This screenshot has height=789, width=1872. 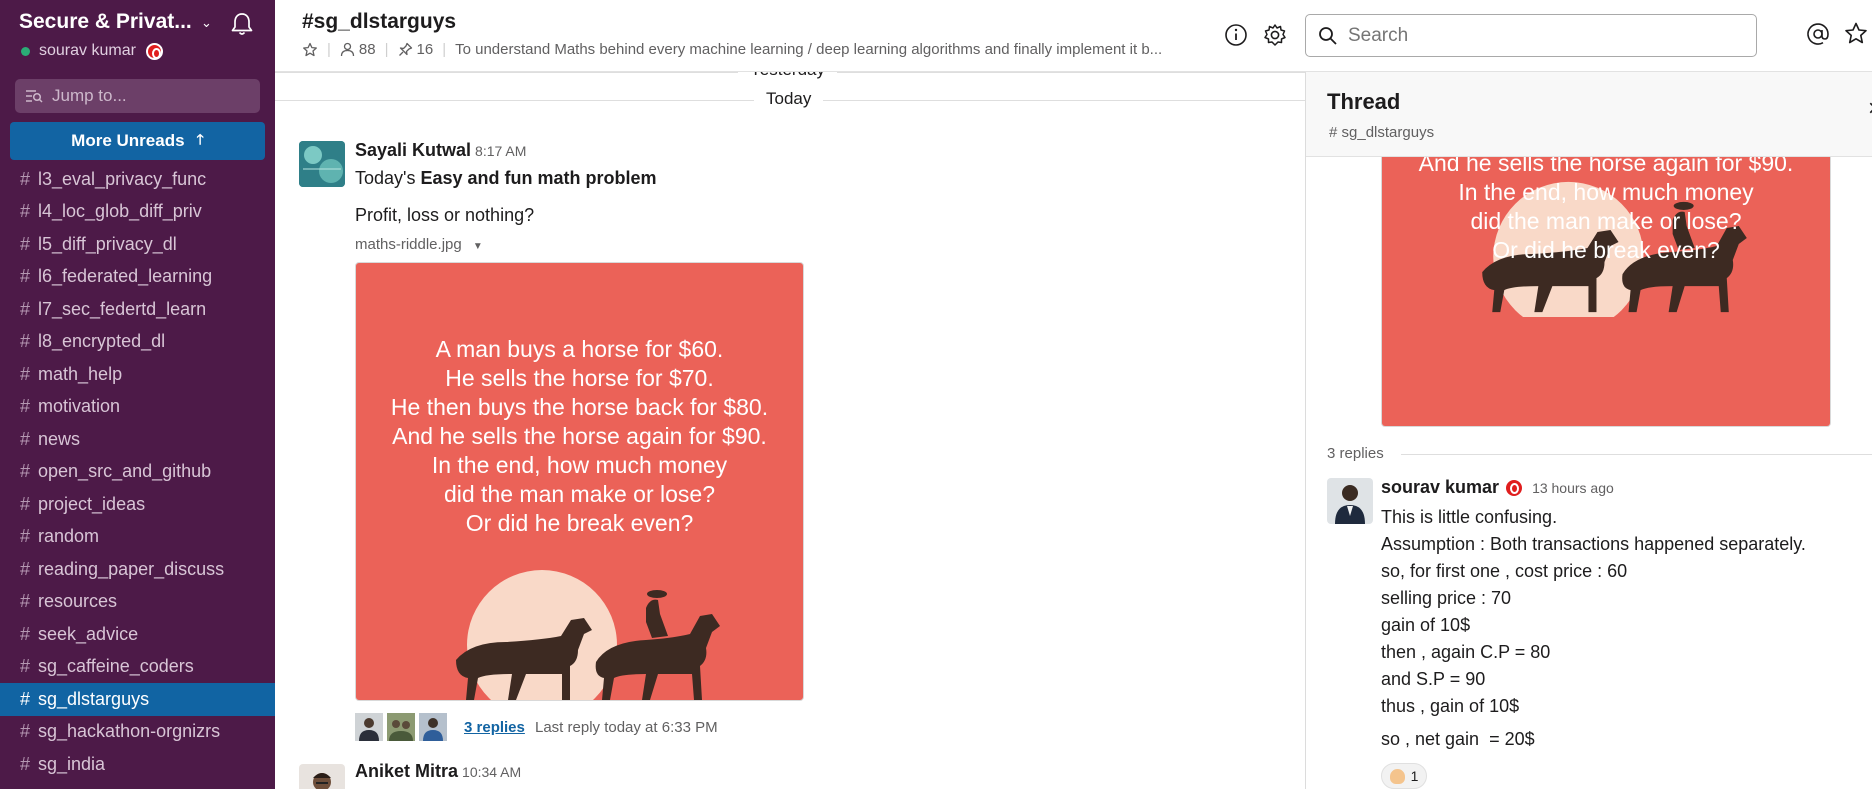 I want to click on info-icon, so click(x=1236, y=35).